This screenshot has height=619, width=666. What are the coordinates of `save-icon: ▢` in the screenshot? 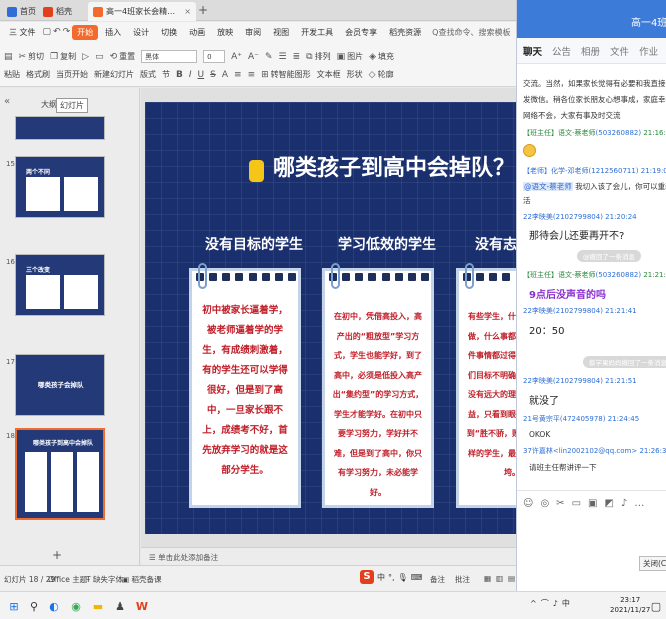 It's located at (47, 32).